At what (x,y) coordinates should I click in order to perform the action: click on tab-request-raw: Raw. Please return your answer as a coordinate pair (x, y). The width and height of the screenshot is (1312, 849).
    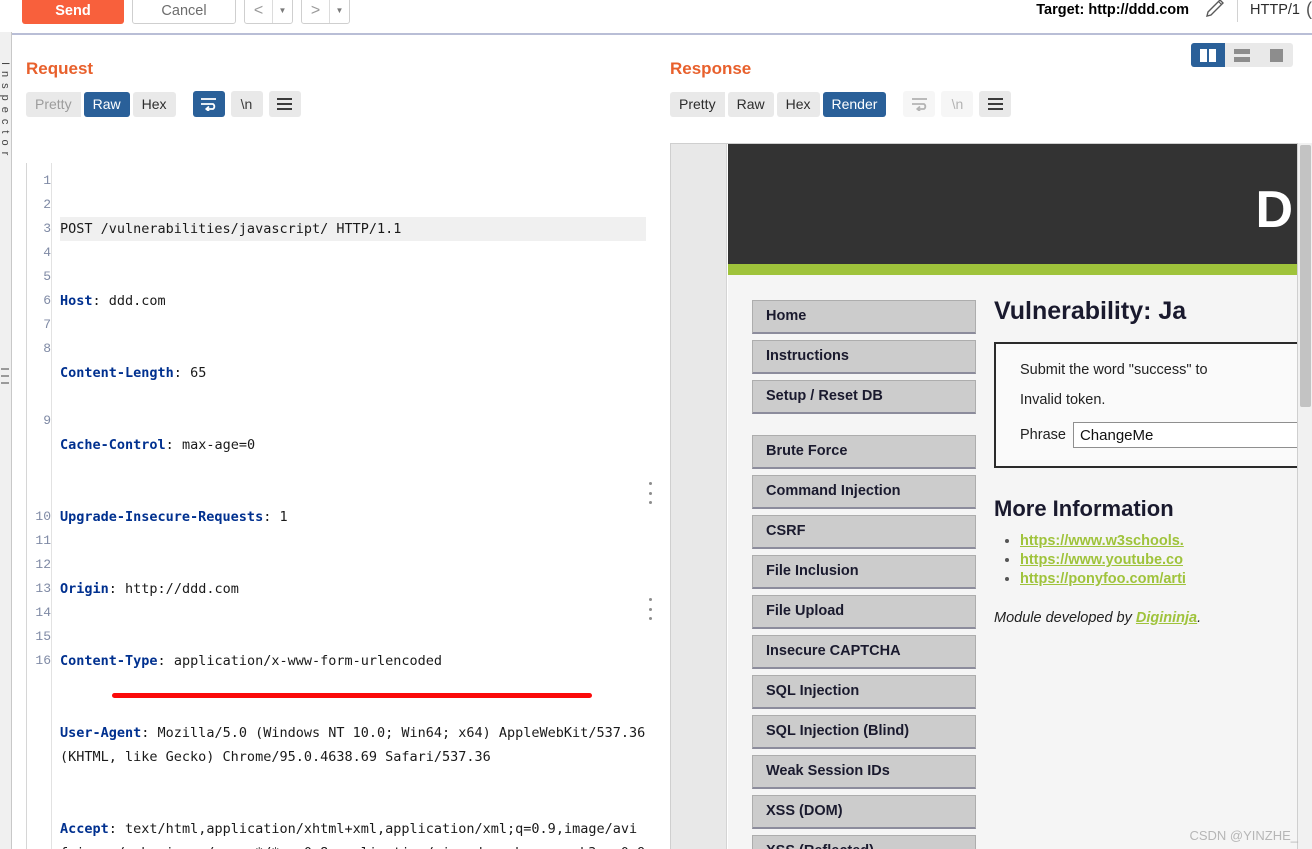
    Looking at the image, I should click on (106, 104).